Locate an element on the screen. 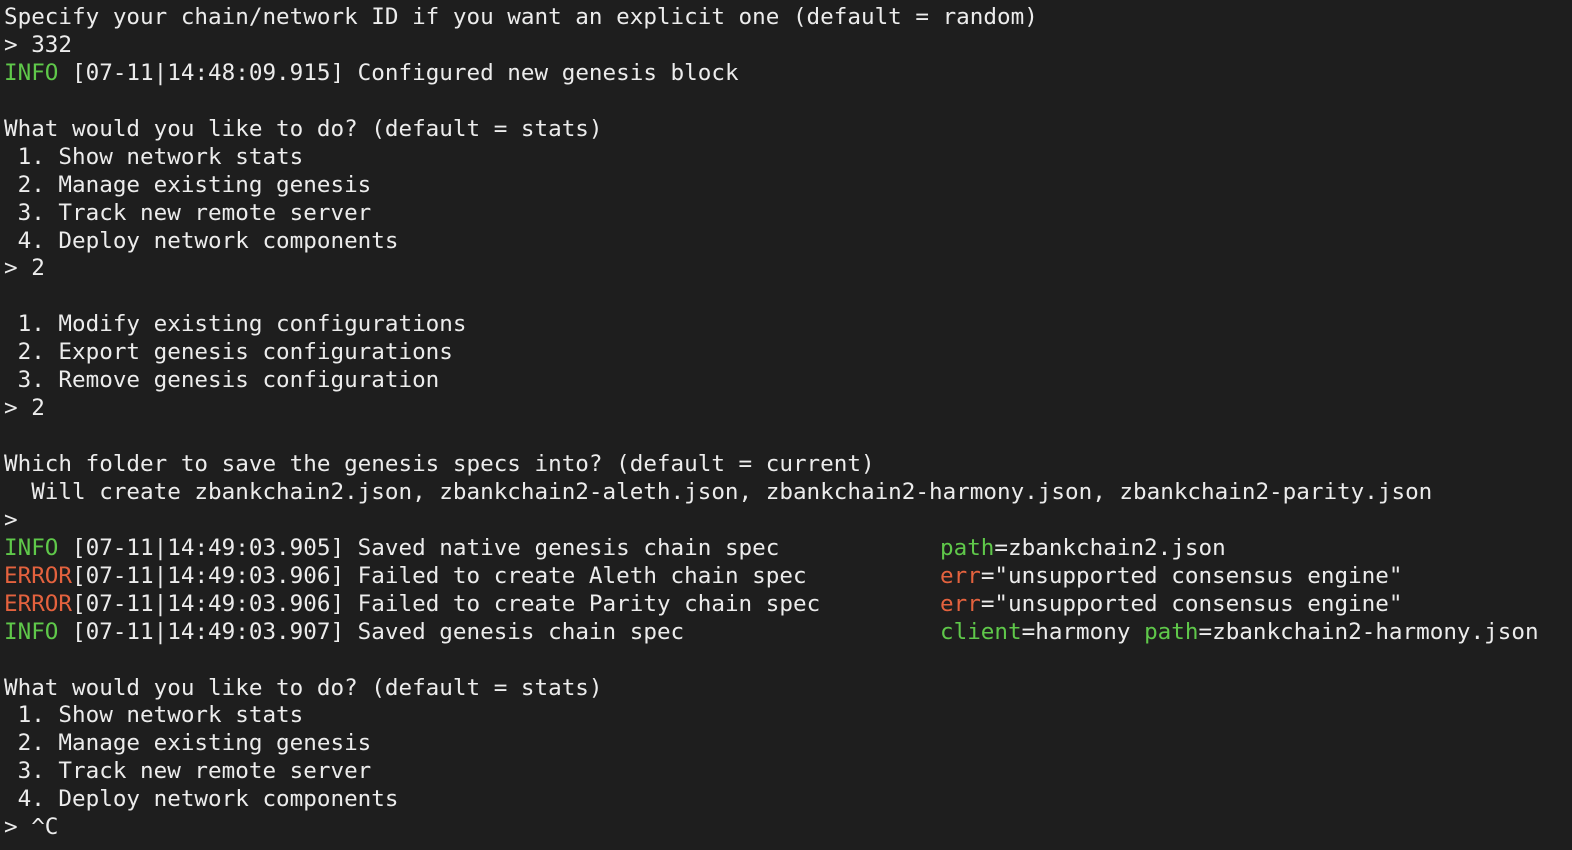 The height and width of the screenshot is (850, 1572). log-message: Saved genesis chain spec is located at coordinates (514, 631).